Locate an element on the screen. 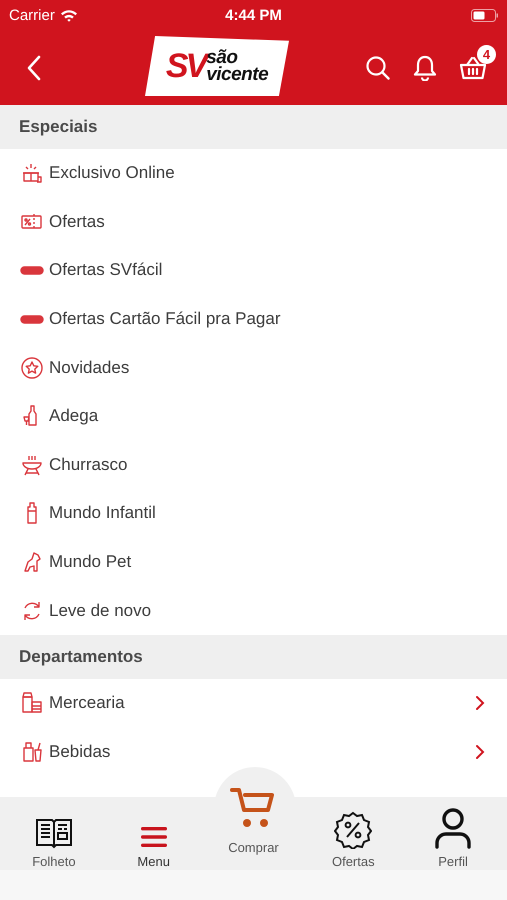  tab-item: Comprar is located at coordinates (253, 828).